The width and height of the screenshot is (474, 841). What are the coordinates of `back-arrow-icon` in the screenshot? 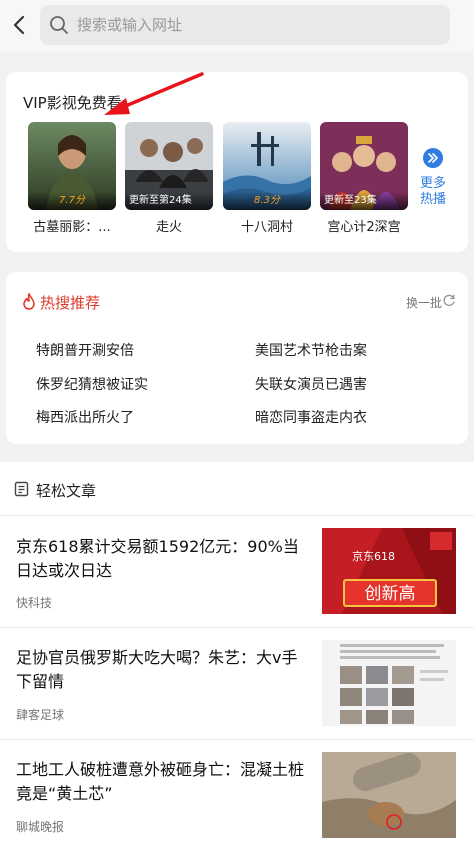 It's located at (21, 25).